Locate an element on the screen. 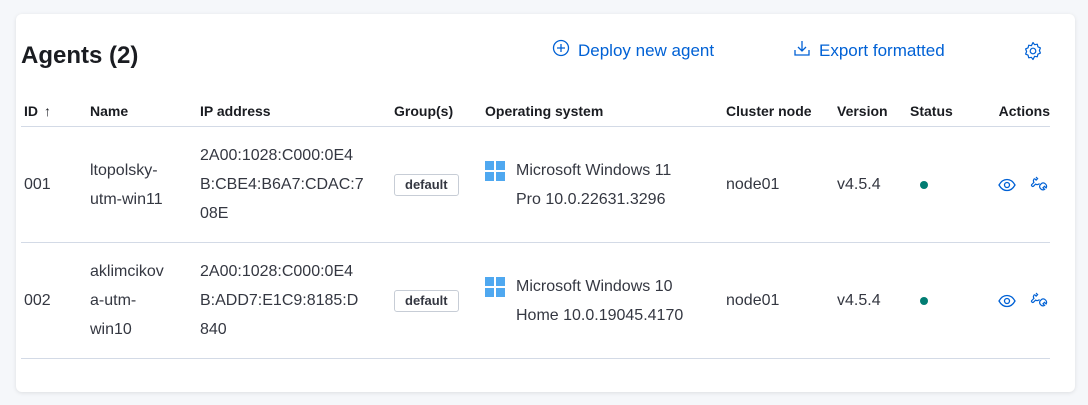 The width and height of the screenshot is (1088, 405). operating-system-cell: Microsoft Windows 10 Home 10.0.19045.4170 is located at coordinates (602, 300).